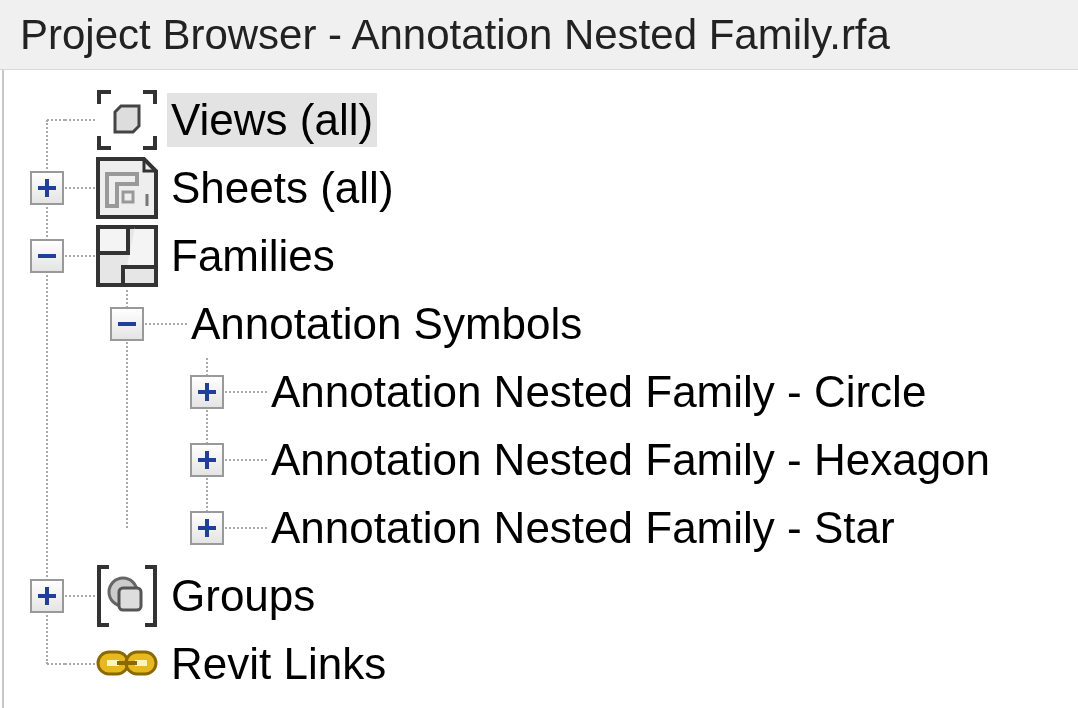  Describe the element at coordinates (127, 188) in the screenshot. I see `sheet-icon` at that location.